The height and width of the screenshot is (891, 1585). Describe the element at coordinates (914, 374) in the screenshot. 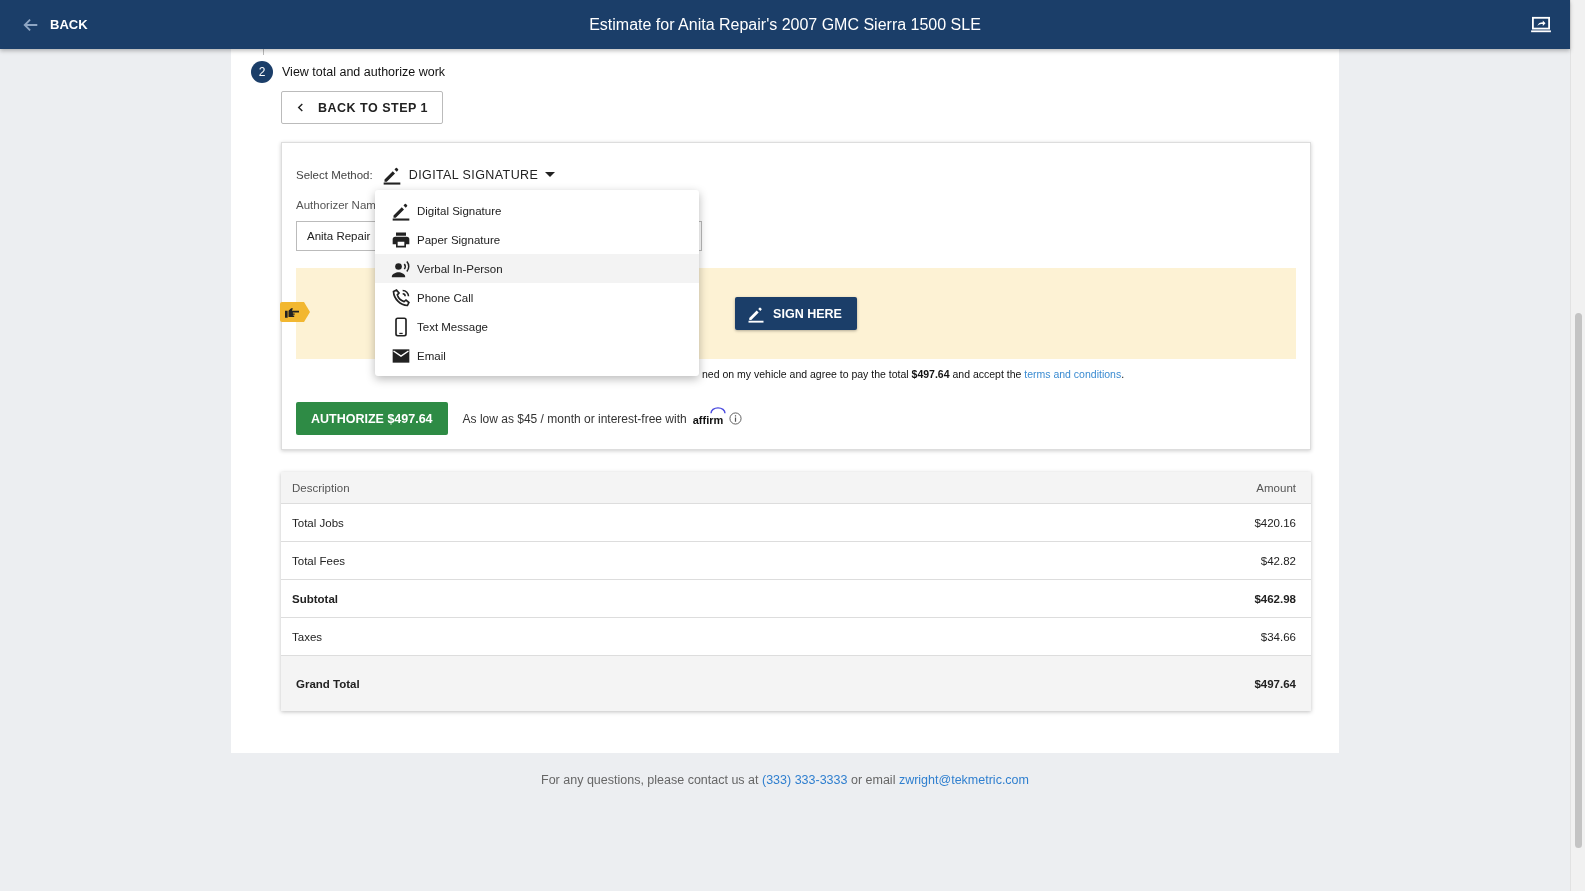

I see `agreement-text: ned on my vehicle and agree to pay the total $497.64 and accept the terms and conditions.` at that location.